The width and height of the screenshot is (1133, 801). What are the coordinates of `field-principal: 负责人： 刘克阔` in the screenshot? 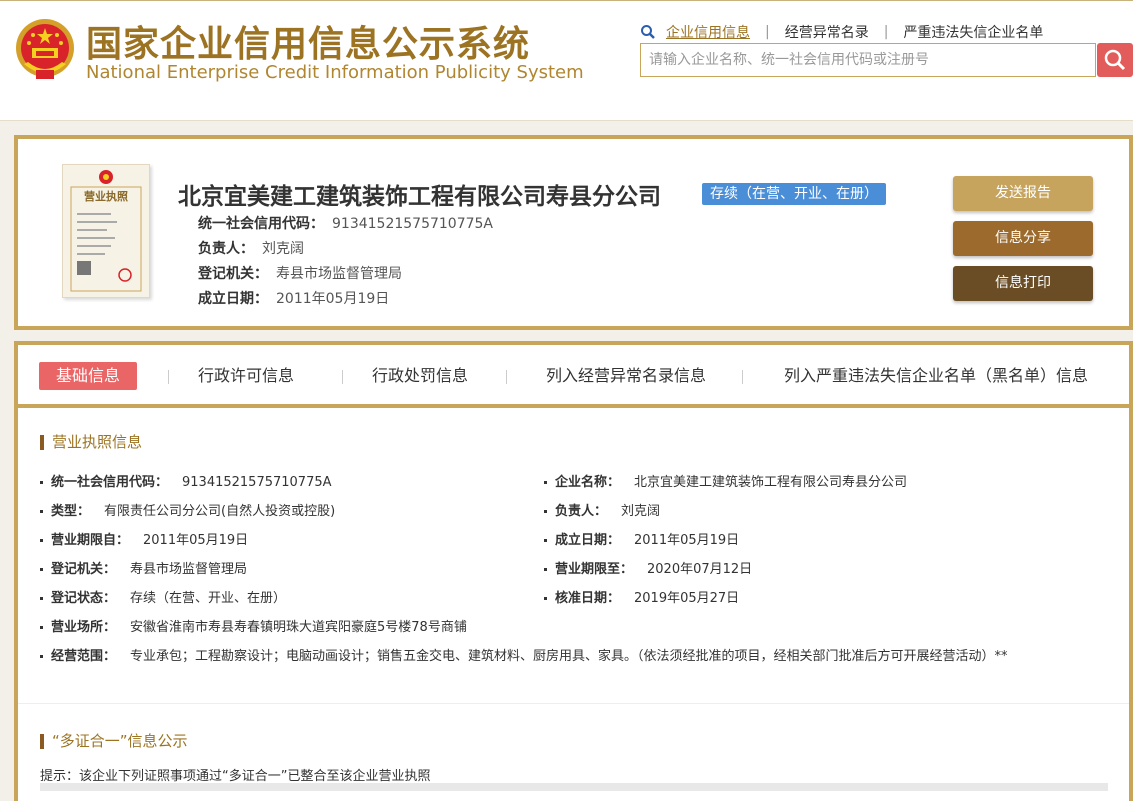 It's located at (602, 509).